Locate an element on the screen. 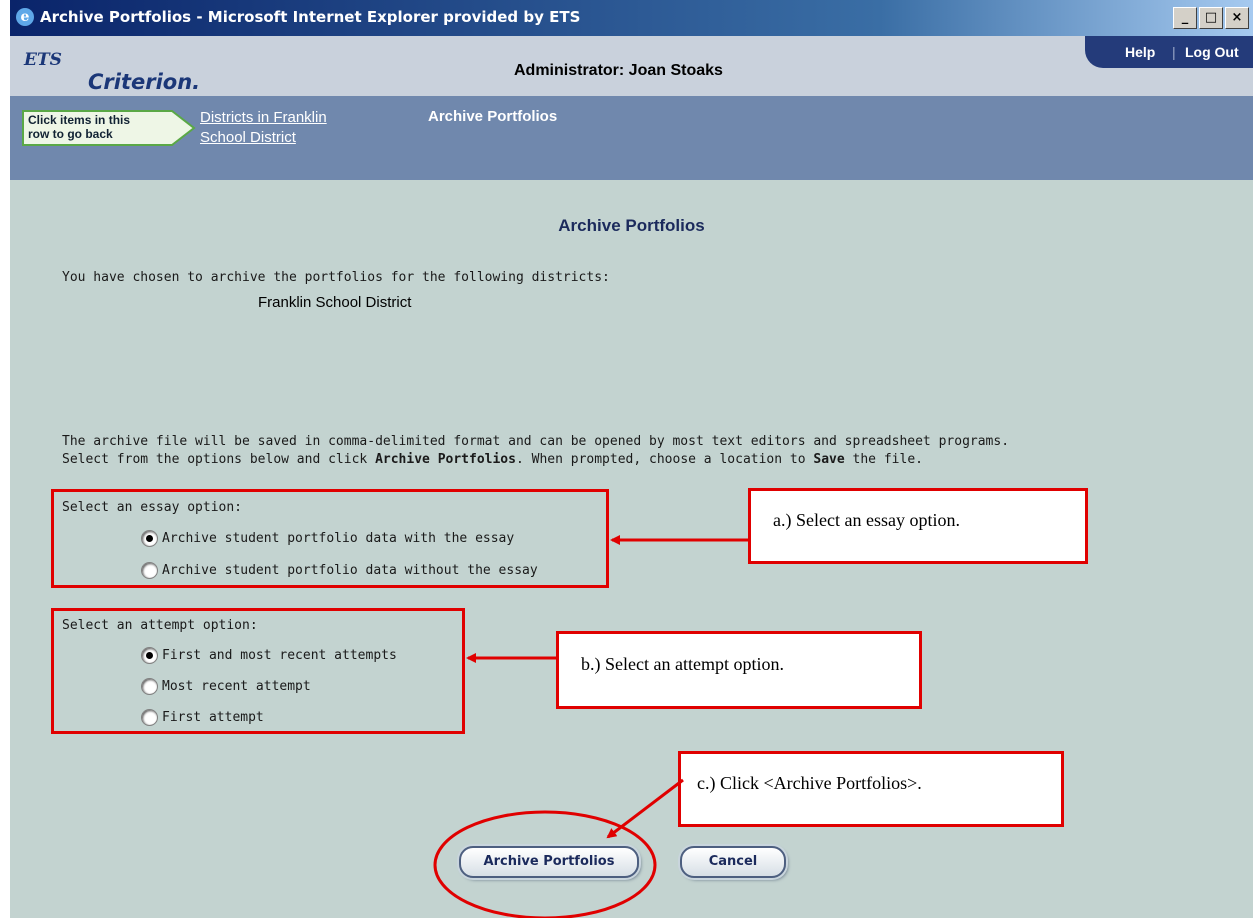  district-name: Franklin School District is located at coordinates (335, 302).